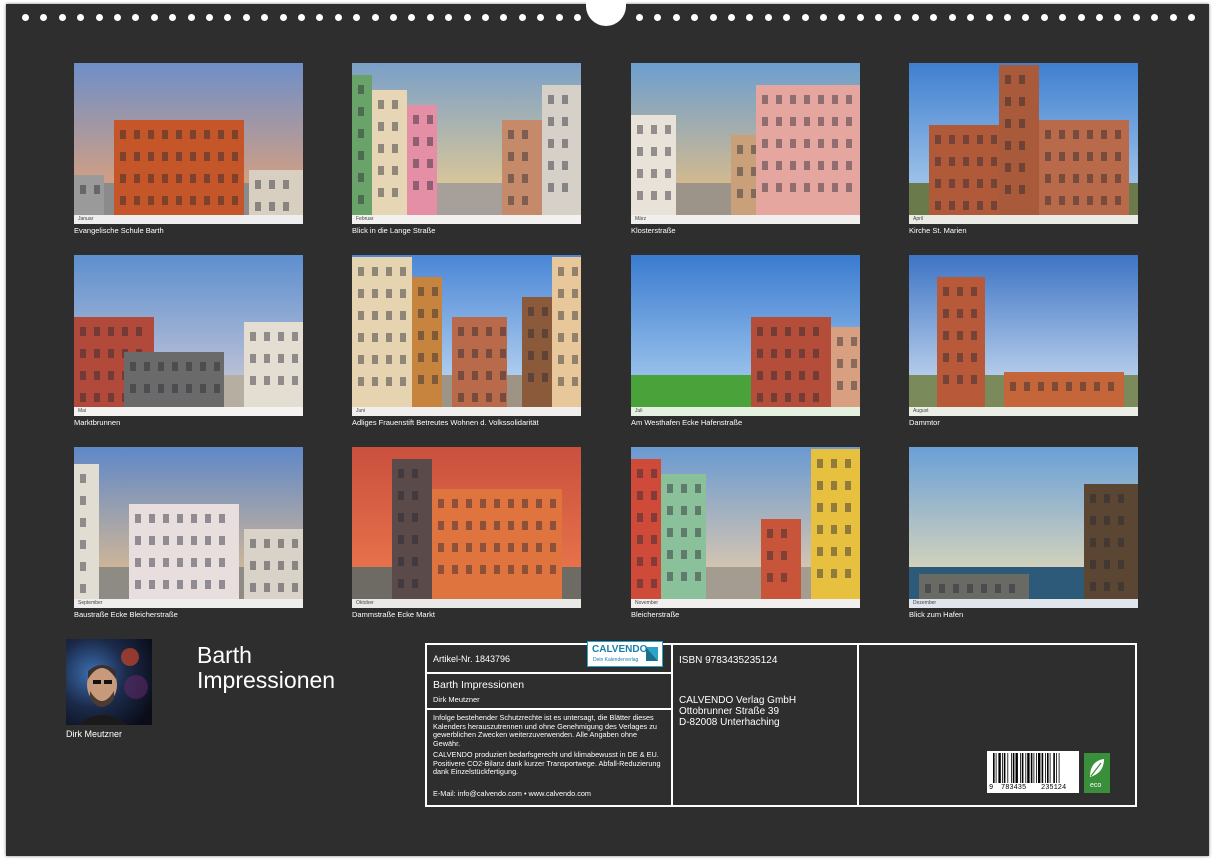  Describe the element at coordinates (266, 668) in the screenshot. I see `calendar-title: Barth Impressionen` at that location.